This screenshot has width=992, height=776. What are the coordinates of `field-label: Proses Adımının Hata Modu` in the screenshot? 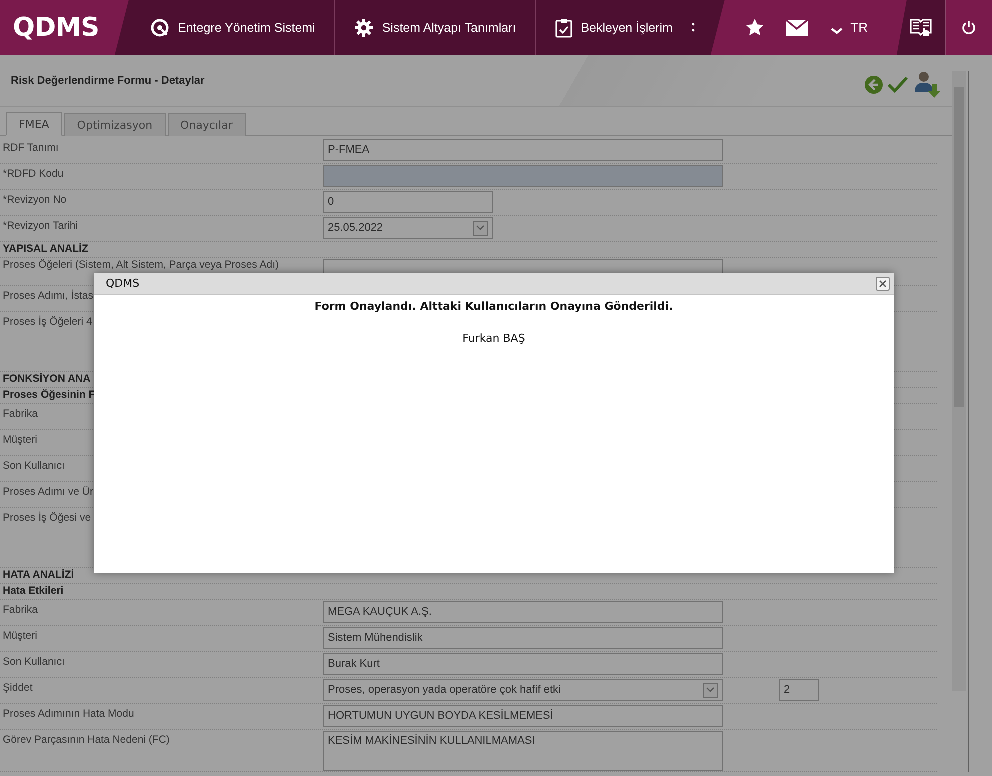 It's located at (68, 714).